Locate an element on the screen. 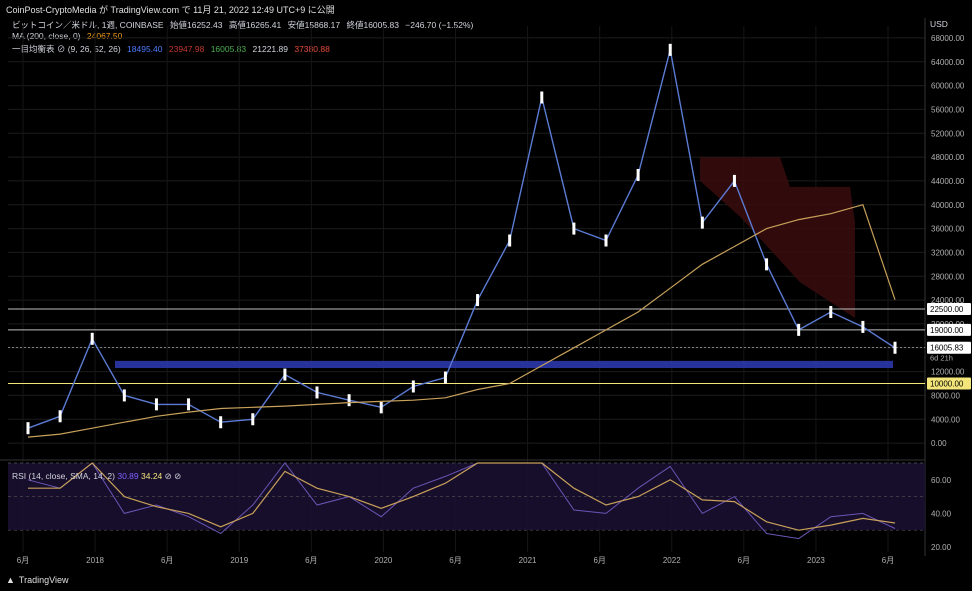  y-tick-label: 12000.00 is located at coordinates (948, 372).